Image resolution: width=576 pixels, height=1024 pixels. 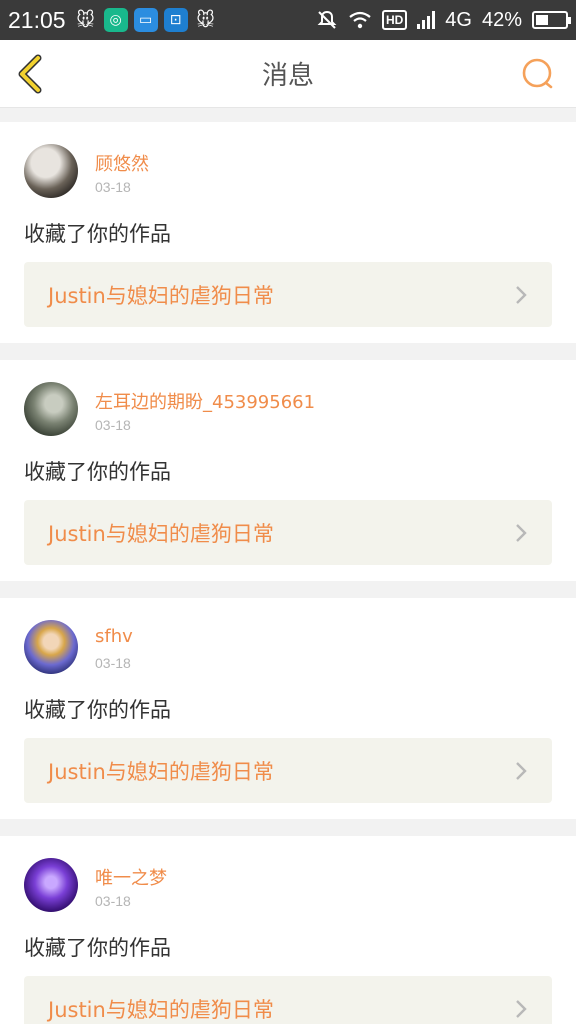 I want to click on username: 左耳边的期盼_453995661, so click(x=205, y=401).